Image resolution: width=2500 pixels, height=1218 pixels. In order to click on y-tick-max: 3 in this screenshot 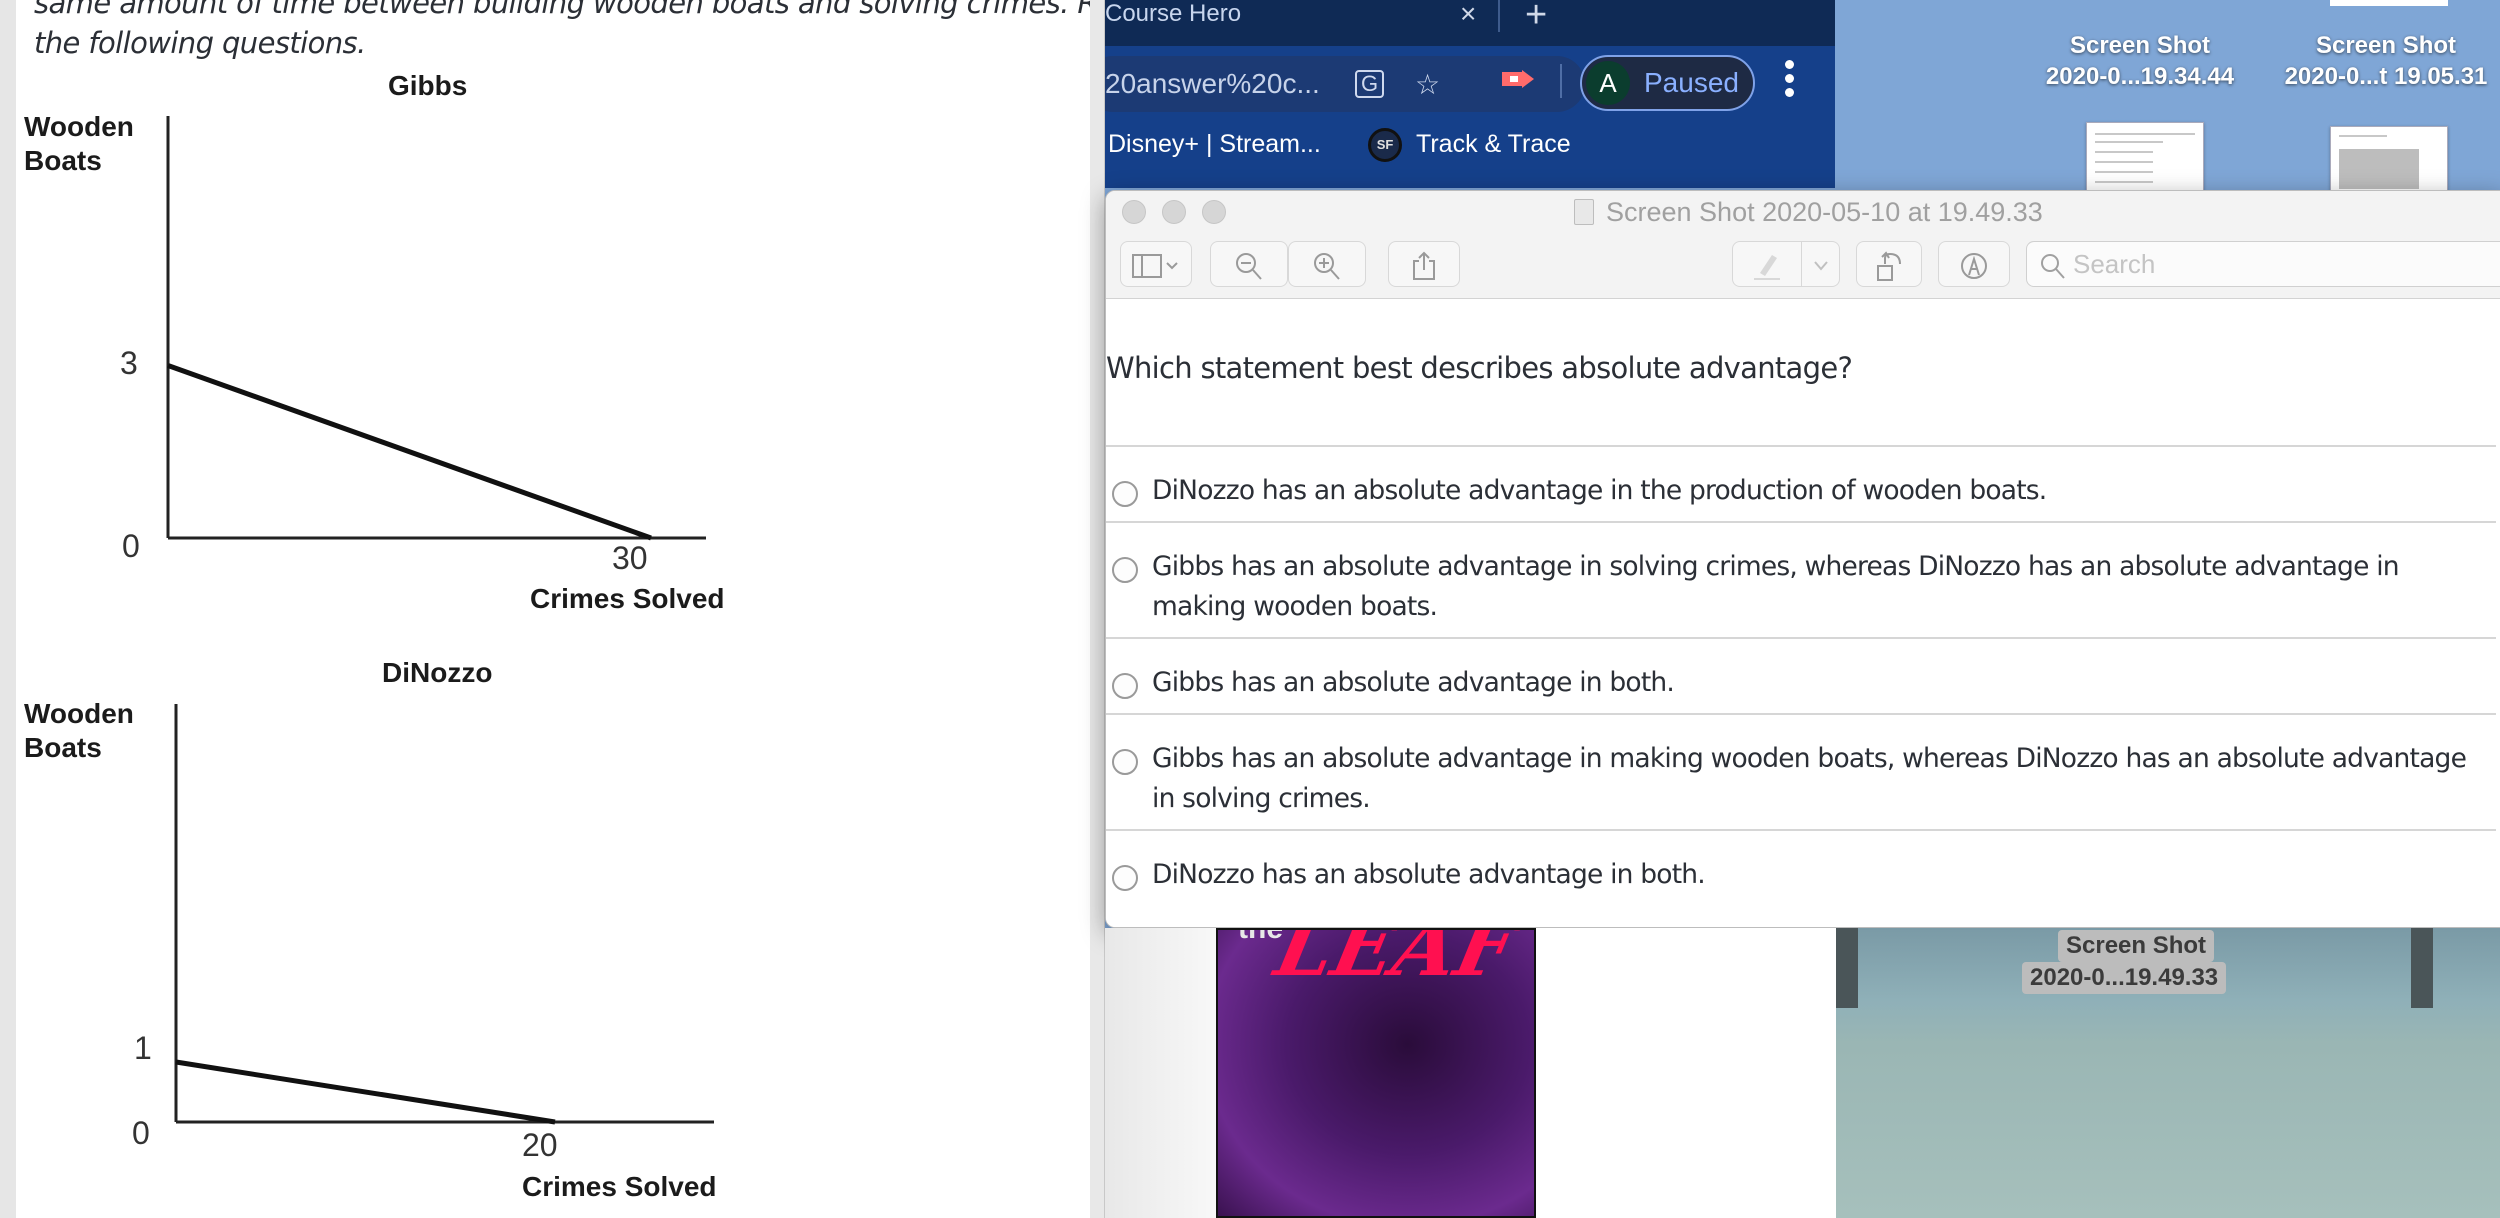, I will do `click(129, 363)`.